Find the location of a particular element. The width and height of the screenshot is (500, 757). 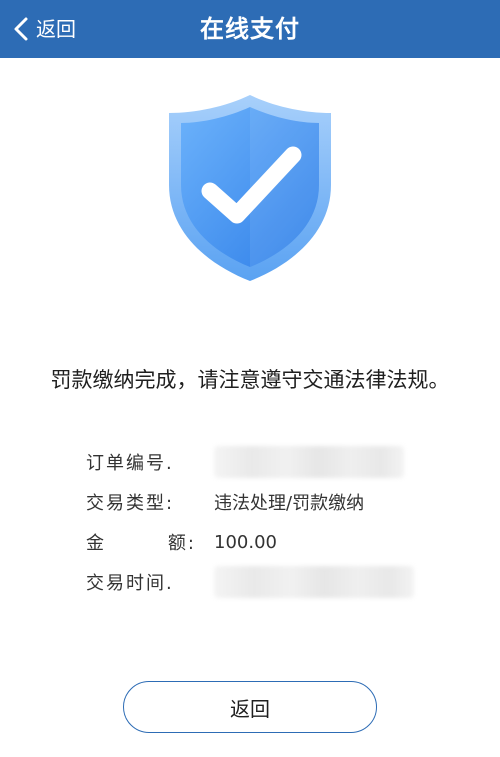

amount-row: 金 额: 100.00 is located at coordinates (266, 542).